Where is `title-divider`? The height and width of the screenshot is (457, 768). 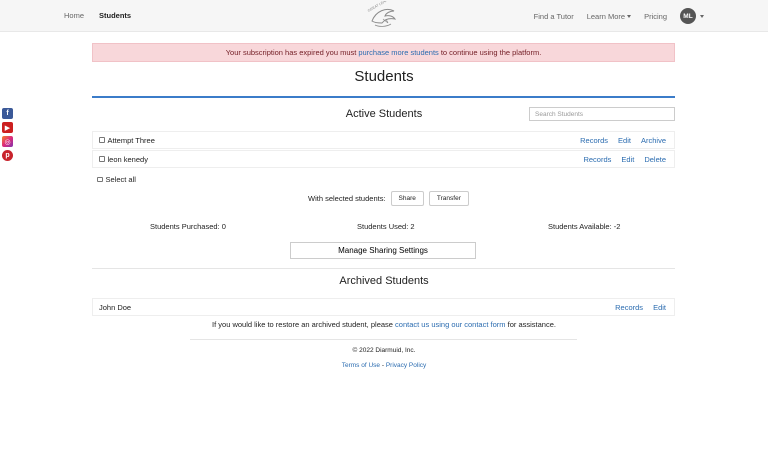 title-divider is located at coordinates (383, 97).